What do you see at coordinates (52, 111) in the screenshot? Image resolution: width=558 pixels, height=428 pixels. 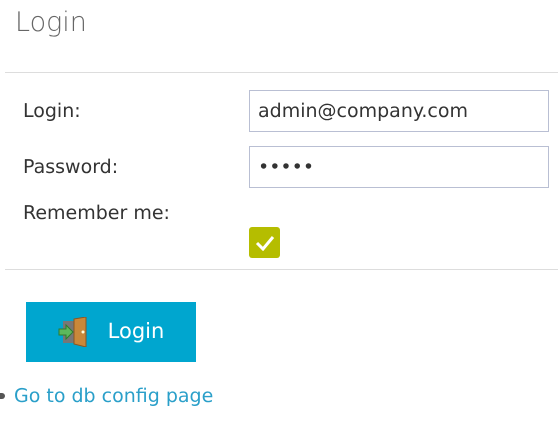 I see `field-label: Login:` at bounding box center [52, 111].